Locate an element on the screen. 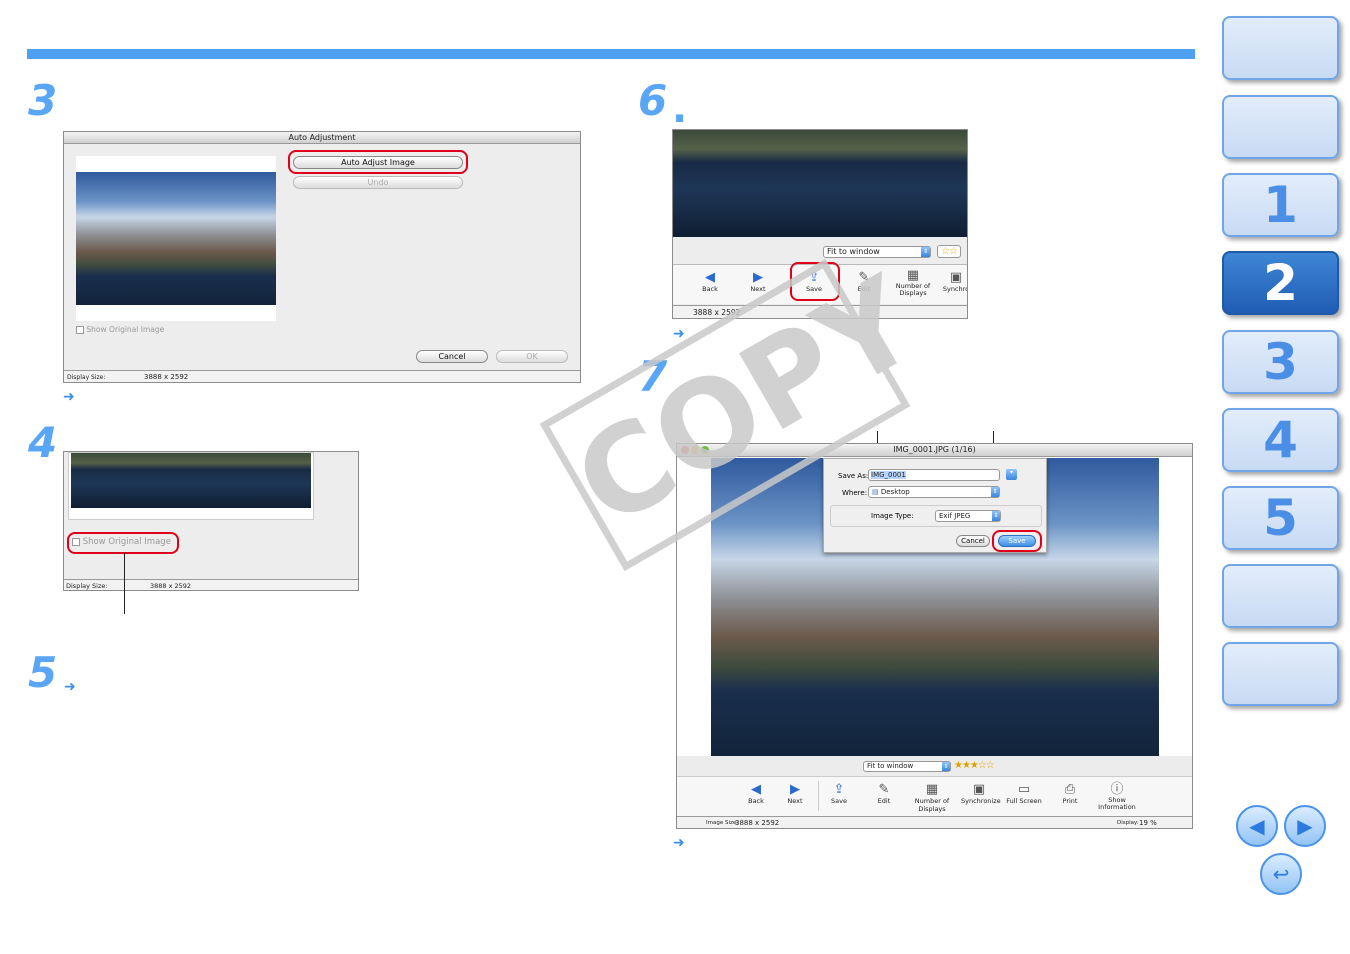 This screenshot has width=1350, height=954. display-value: 19 % is located at coordinates (1148, 823).